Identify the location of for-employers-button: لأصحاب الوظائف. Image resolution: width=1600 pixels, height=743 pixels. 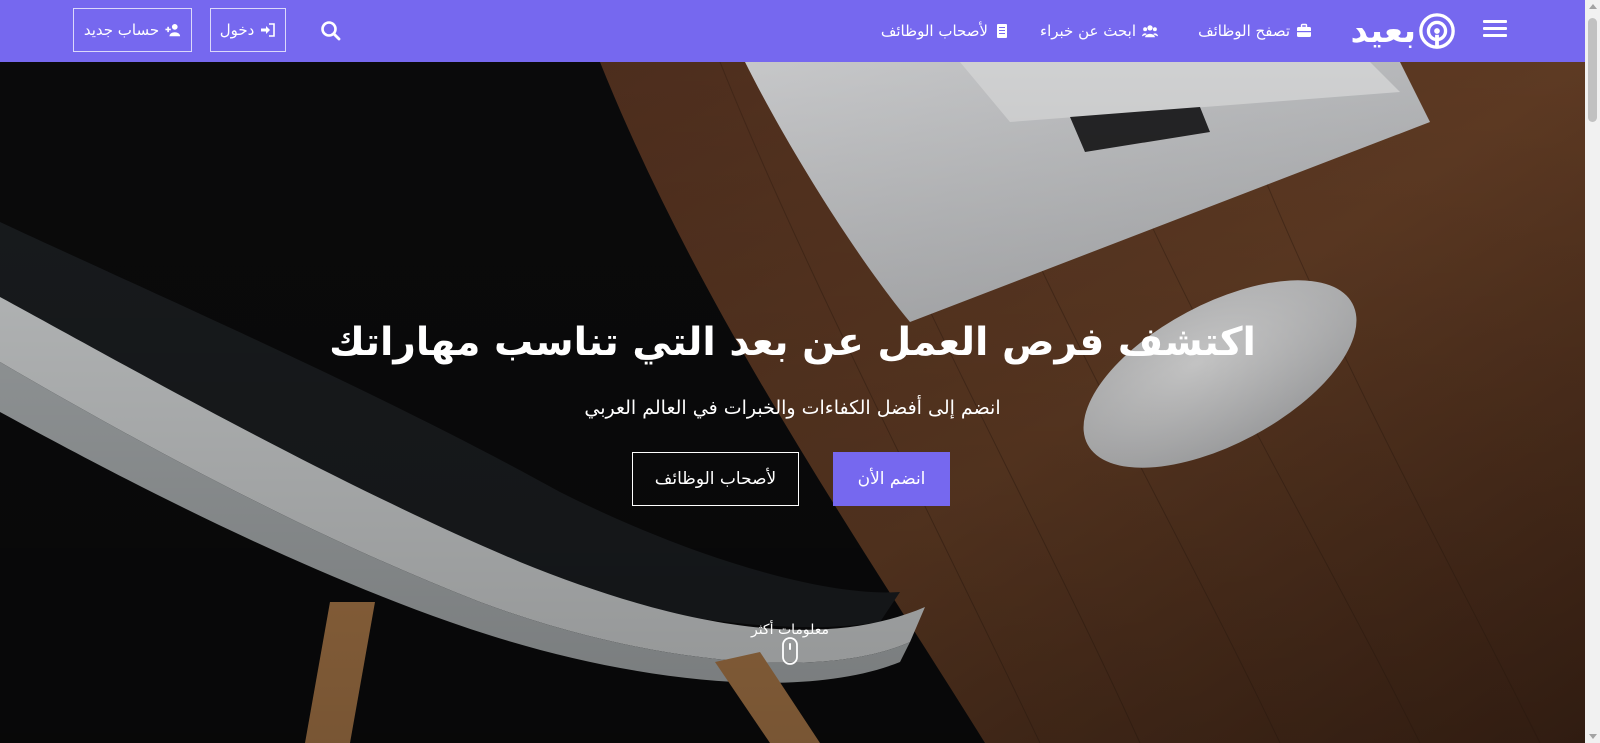
(715, 479).